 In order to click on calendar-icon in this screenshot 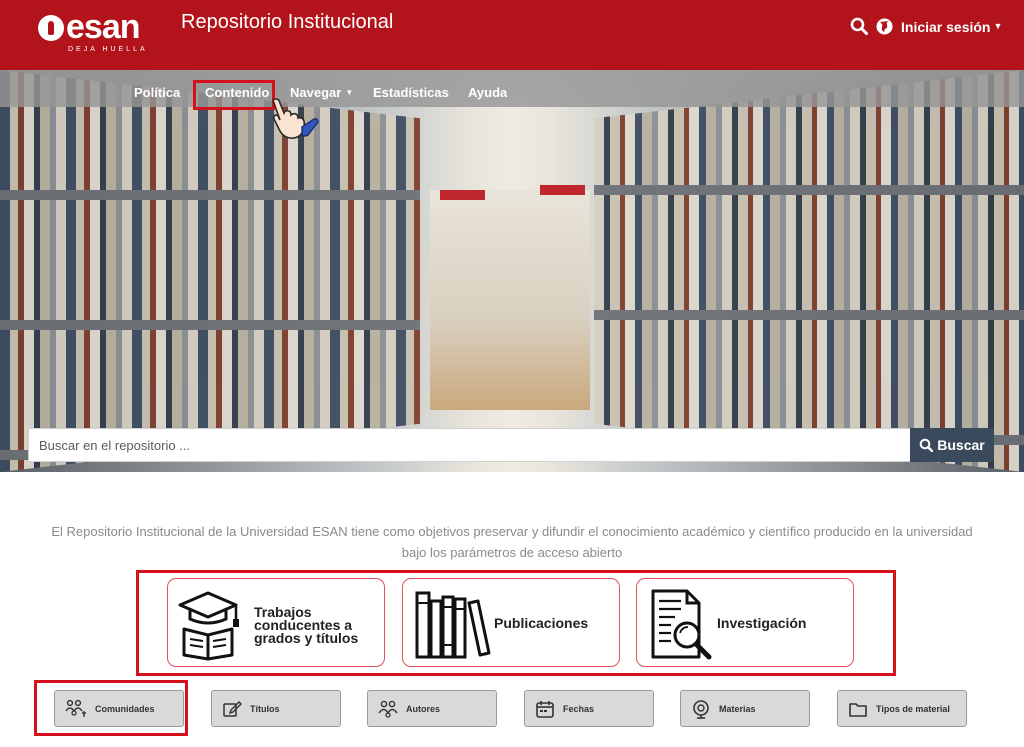, I will do `click(545, 709)`.